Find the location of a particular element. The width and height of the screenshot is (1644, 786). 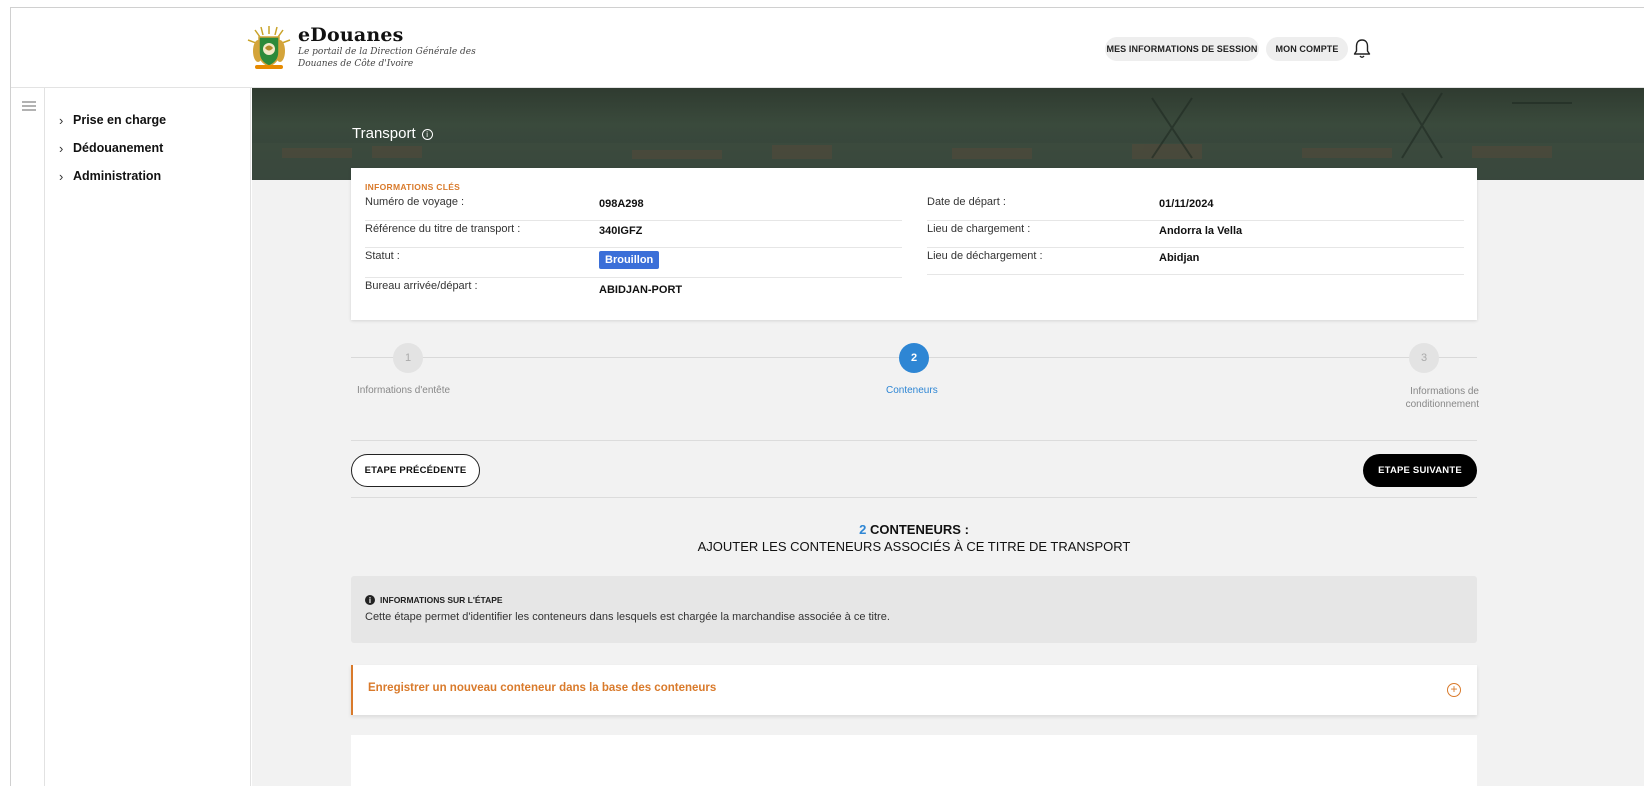

info-row-date-depart: Date de départ : 01/11/2024 is located at coordinates (1195, 207).